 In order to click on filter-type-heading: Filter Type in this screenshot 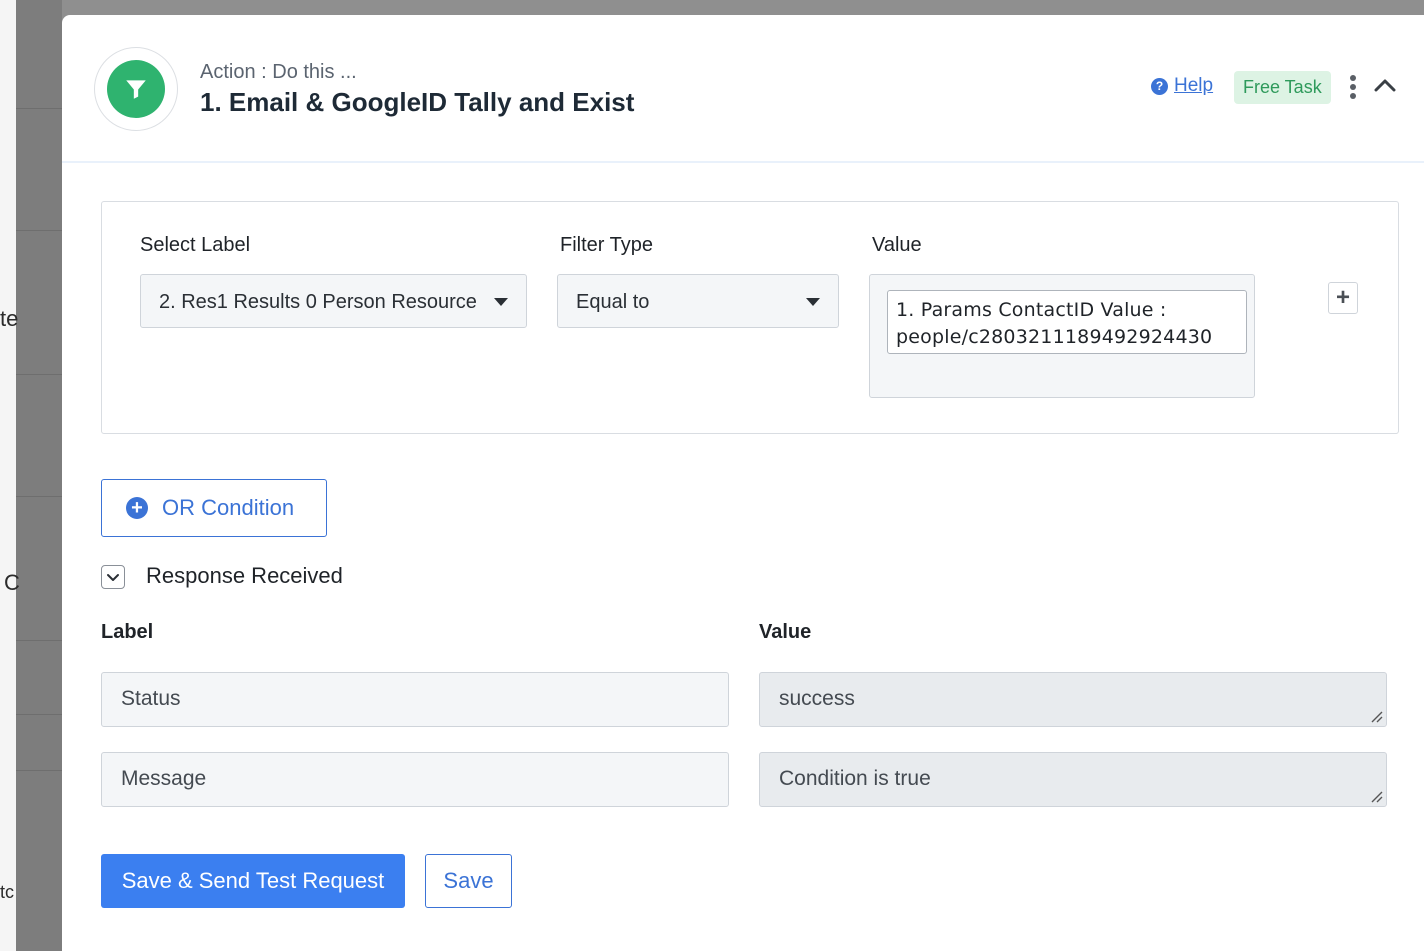, I will do `click(606, 245)`.